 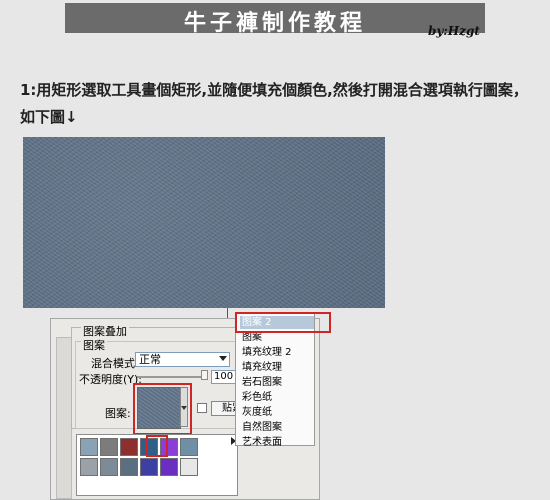 What do you see at coordinates (277, 352) in the screenshot?
I see `menu-item-fill-texture-2: 填充纹理 2` at bounding box center [277, 352].